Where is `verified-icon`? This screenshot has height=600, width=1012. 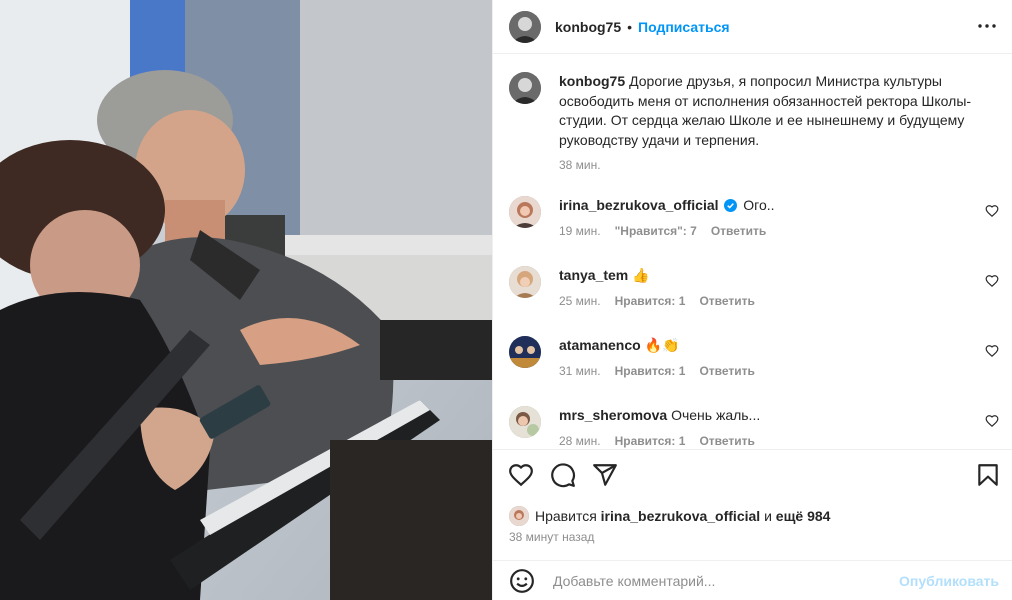 verified-icon is located at coordinates (731, 205).